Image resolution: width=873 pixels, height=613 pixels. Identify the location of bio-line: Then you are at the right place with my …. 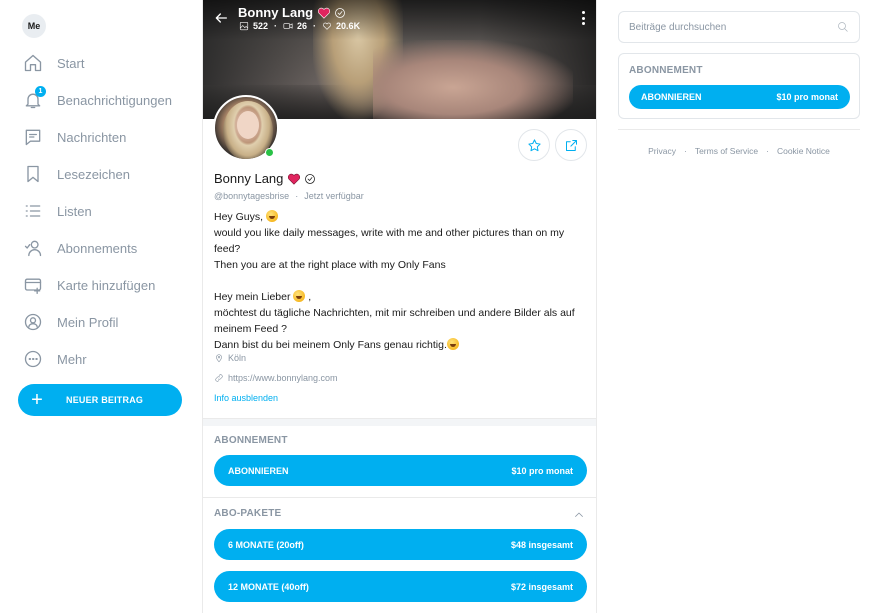
(330, 265).